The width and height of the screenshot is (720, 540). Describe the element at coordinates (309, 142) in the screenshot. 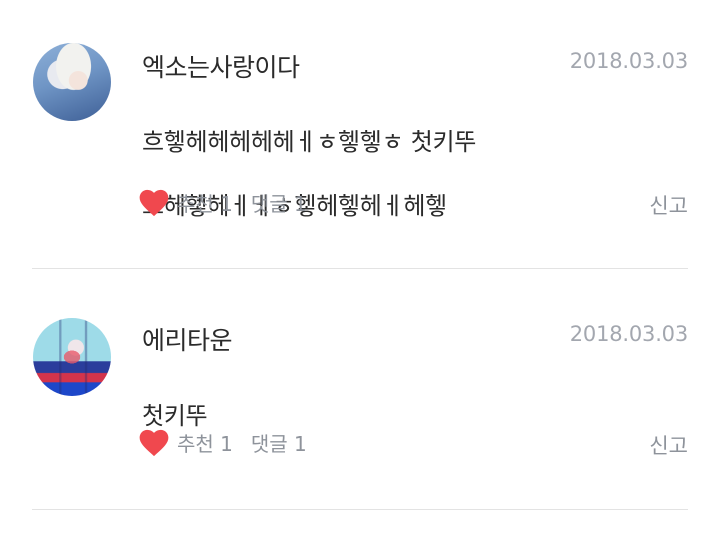

I see `comment-text-line: 흐헿헤헤헤헤헤ㅔㅎ헿헿ㅎ 첫키뚜` at that location.